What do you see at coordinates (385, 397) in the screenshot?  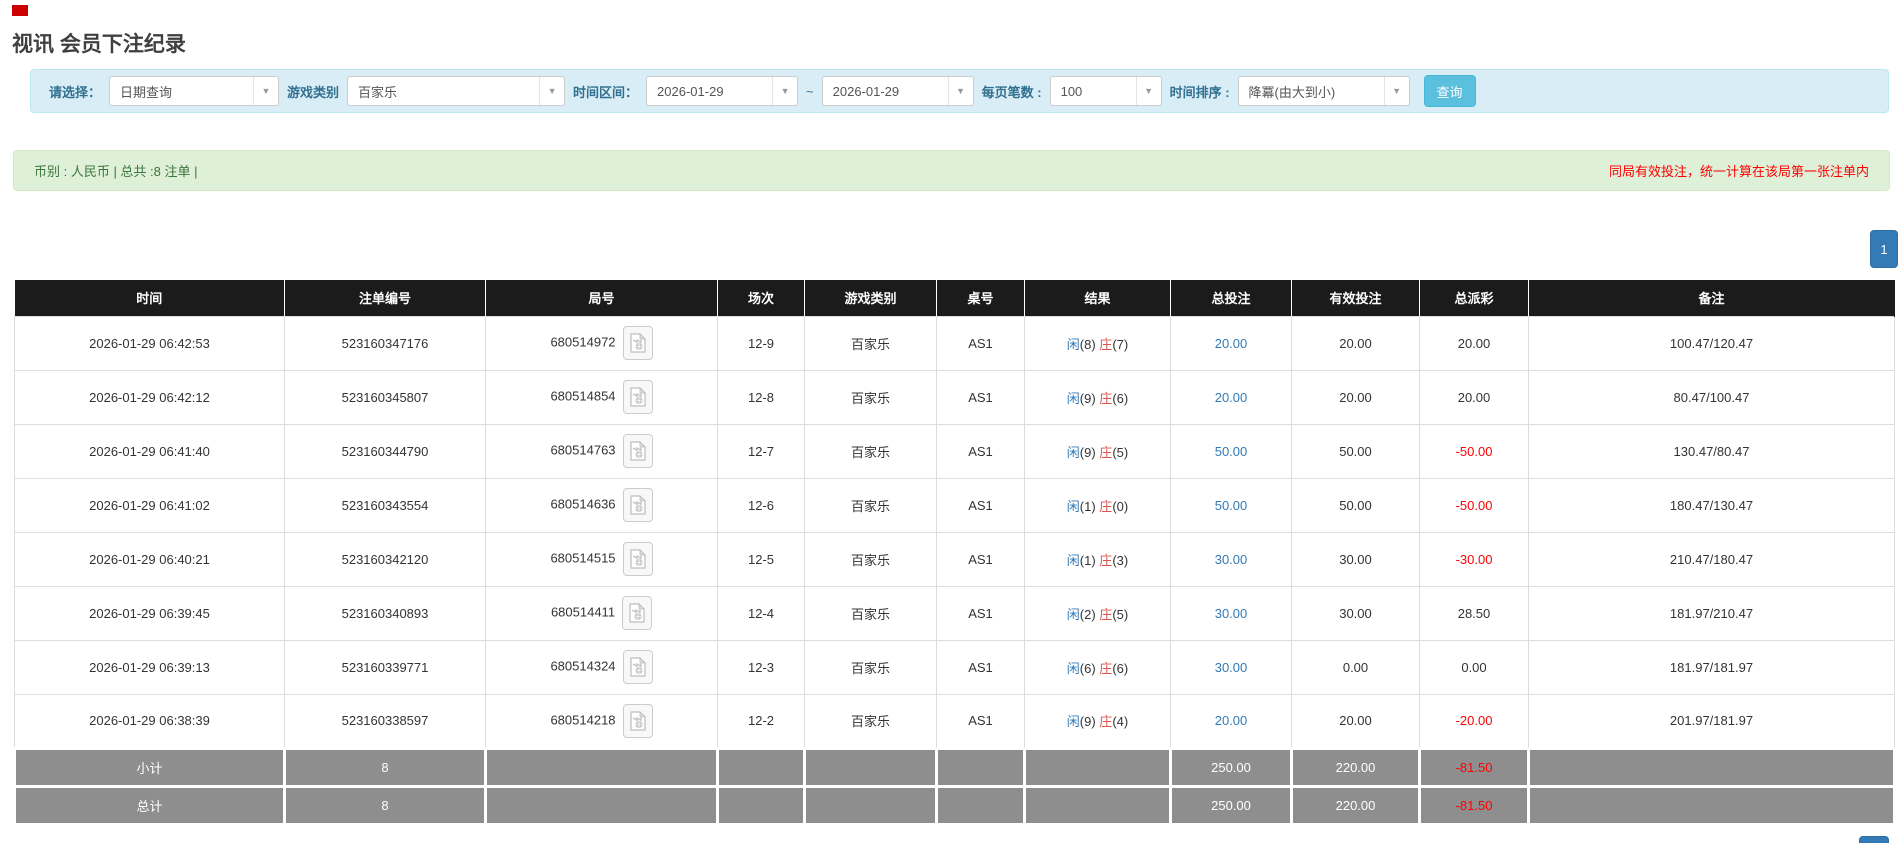 I see `cell-bet-id: 523160345807` at bounding box center [385, 397].